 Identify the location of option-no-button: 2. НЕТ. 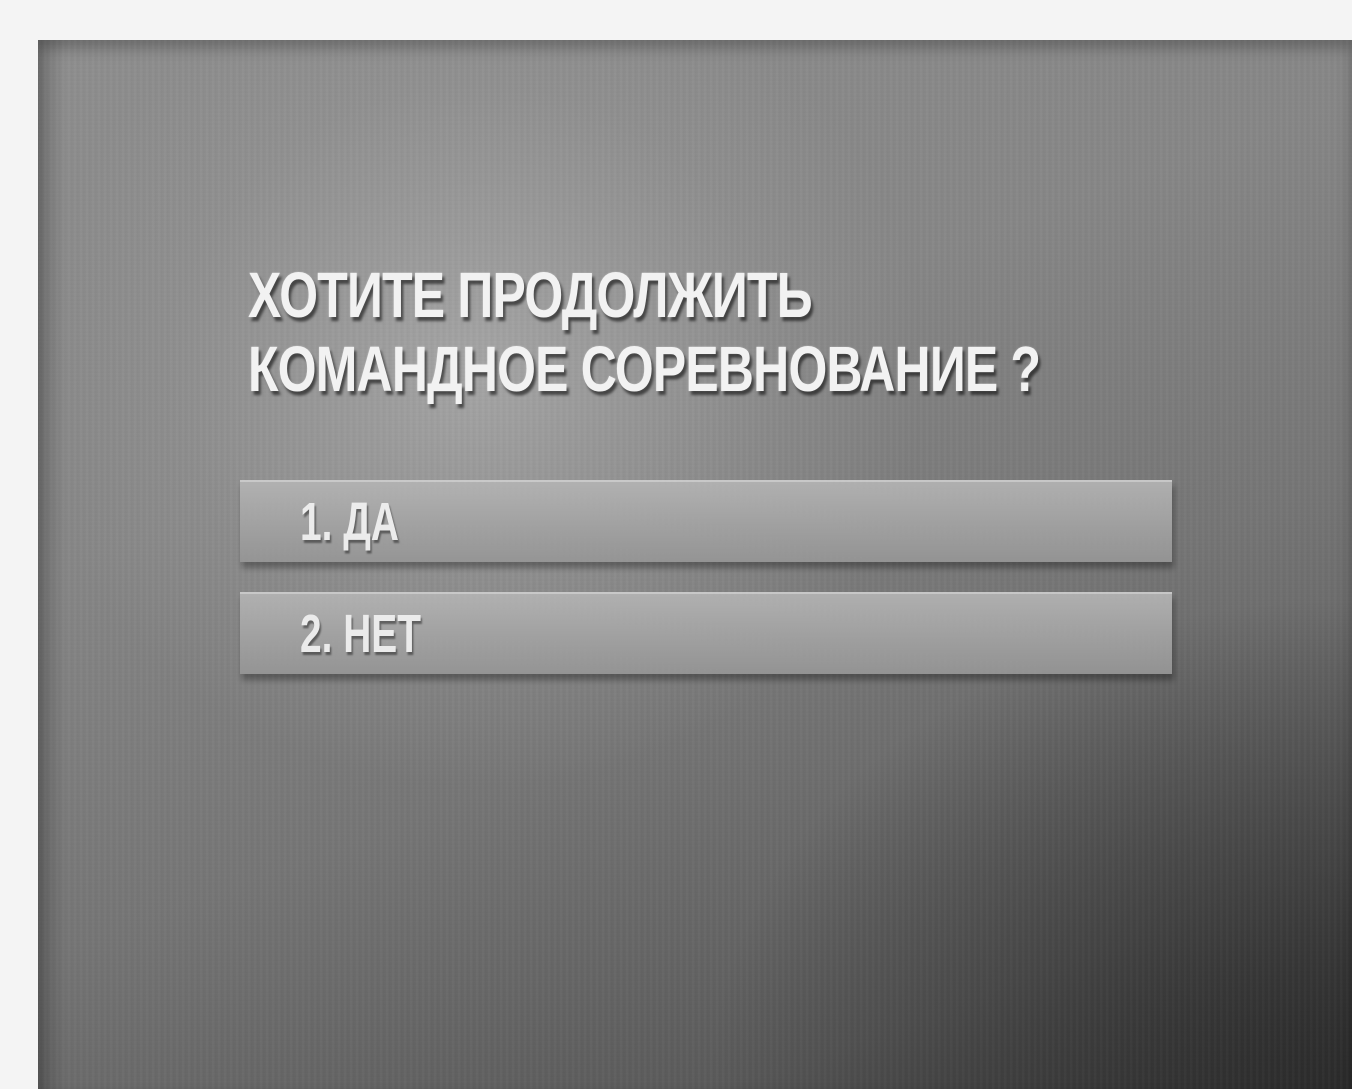
(706, 633).